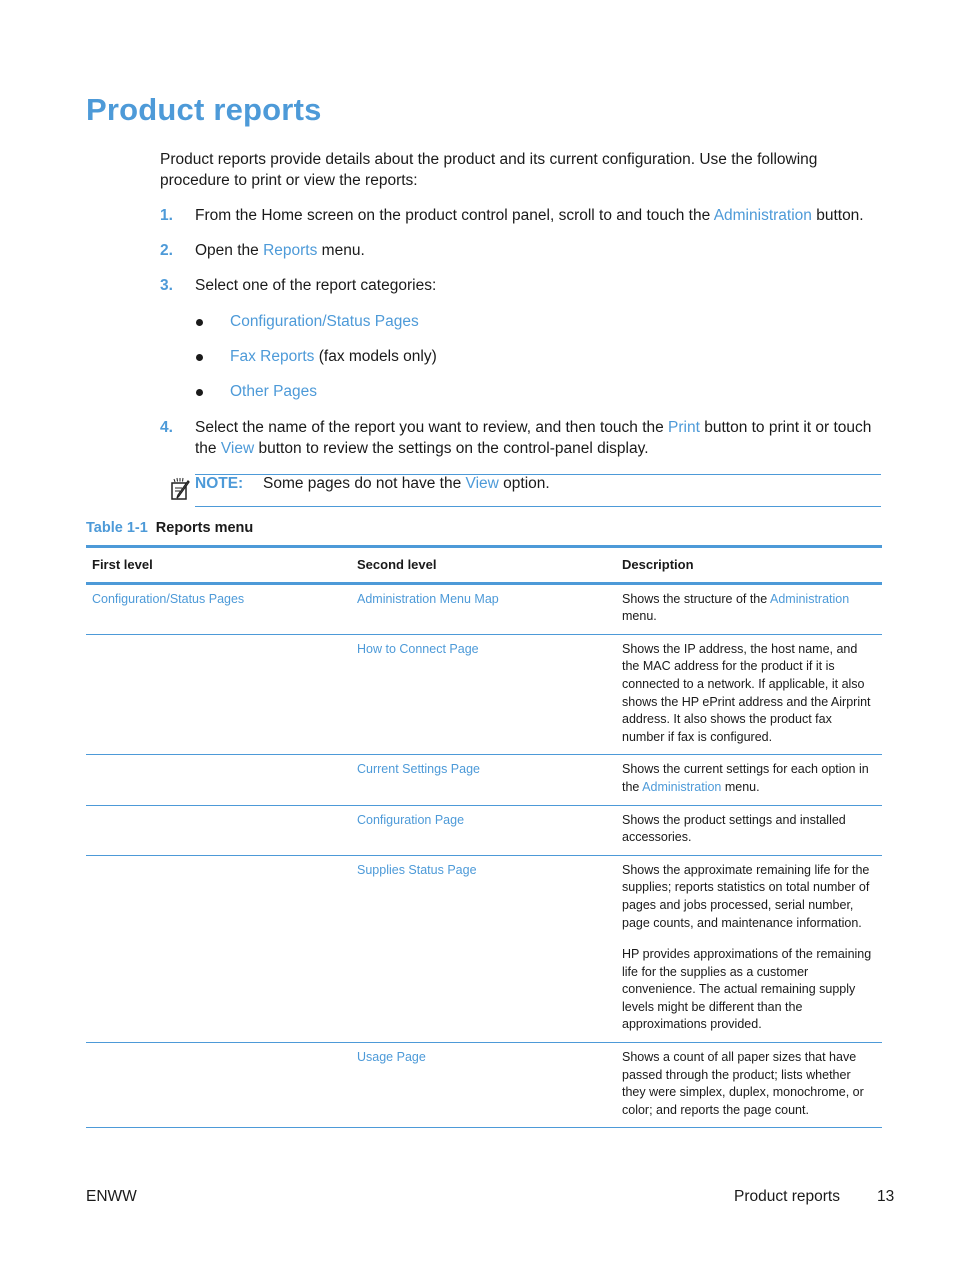  I want to click on footer-left: ENWW, so click(111, 1196).